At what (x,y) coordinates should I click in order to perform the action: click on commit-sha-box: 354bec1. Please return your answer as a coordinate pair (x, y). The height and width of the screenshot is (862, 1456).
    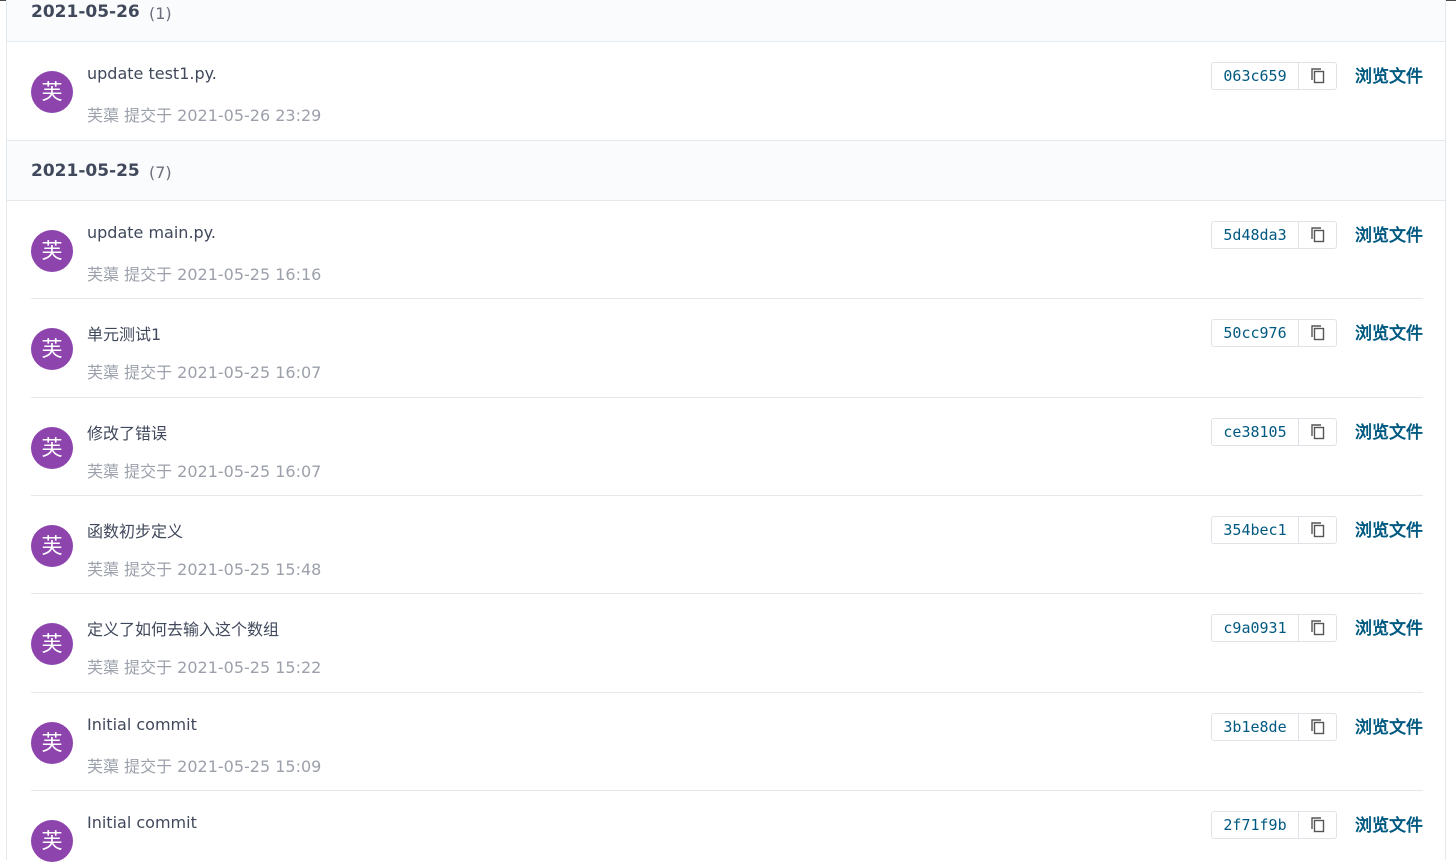
    Looking at the image, I should click on (1274, 530).